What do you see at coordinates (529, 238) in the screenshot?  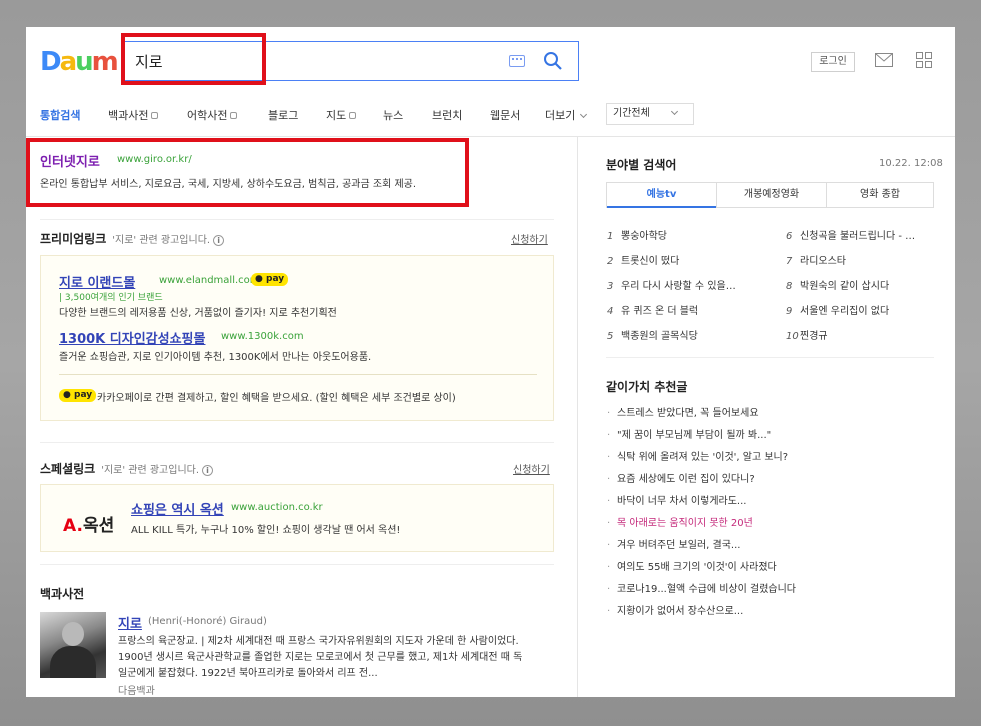 I see `premium-apply-link: 신청하기` at bounding box center [529, 238].